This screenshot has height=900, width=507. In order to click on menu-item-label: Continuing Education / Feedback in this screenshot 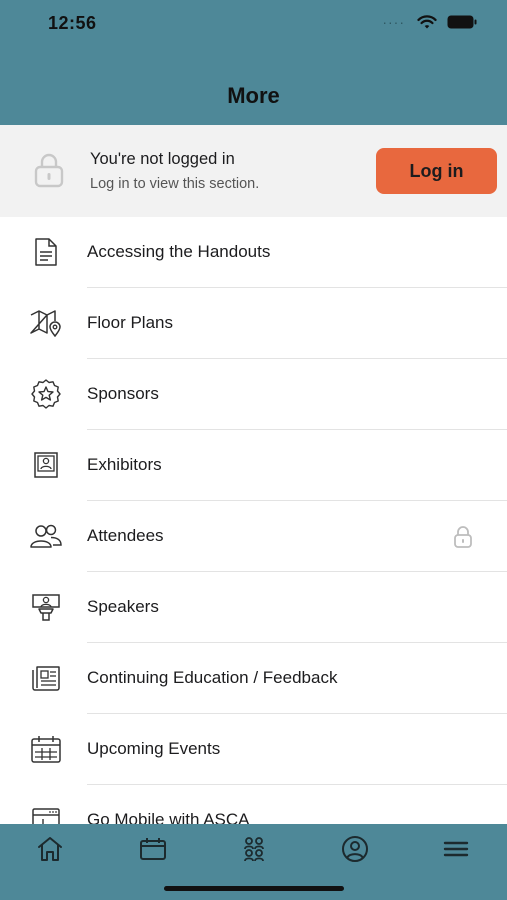, I will do `click(212, 677)`.